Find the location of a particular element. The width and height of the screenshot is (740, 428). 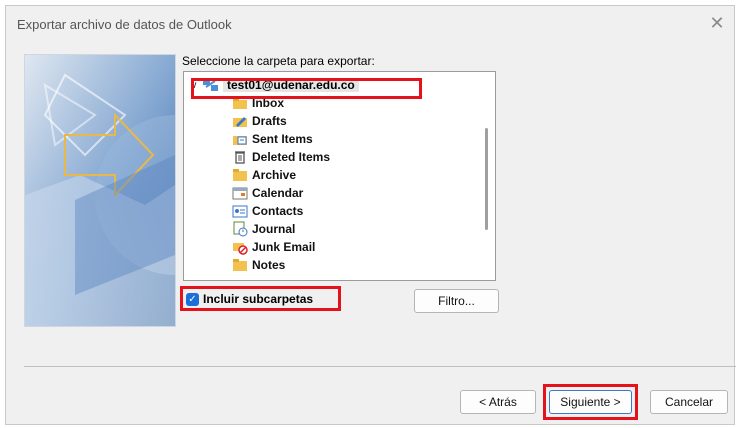

folder-notes: Notes is located at coordinates (258, 265).